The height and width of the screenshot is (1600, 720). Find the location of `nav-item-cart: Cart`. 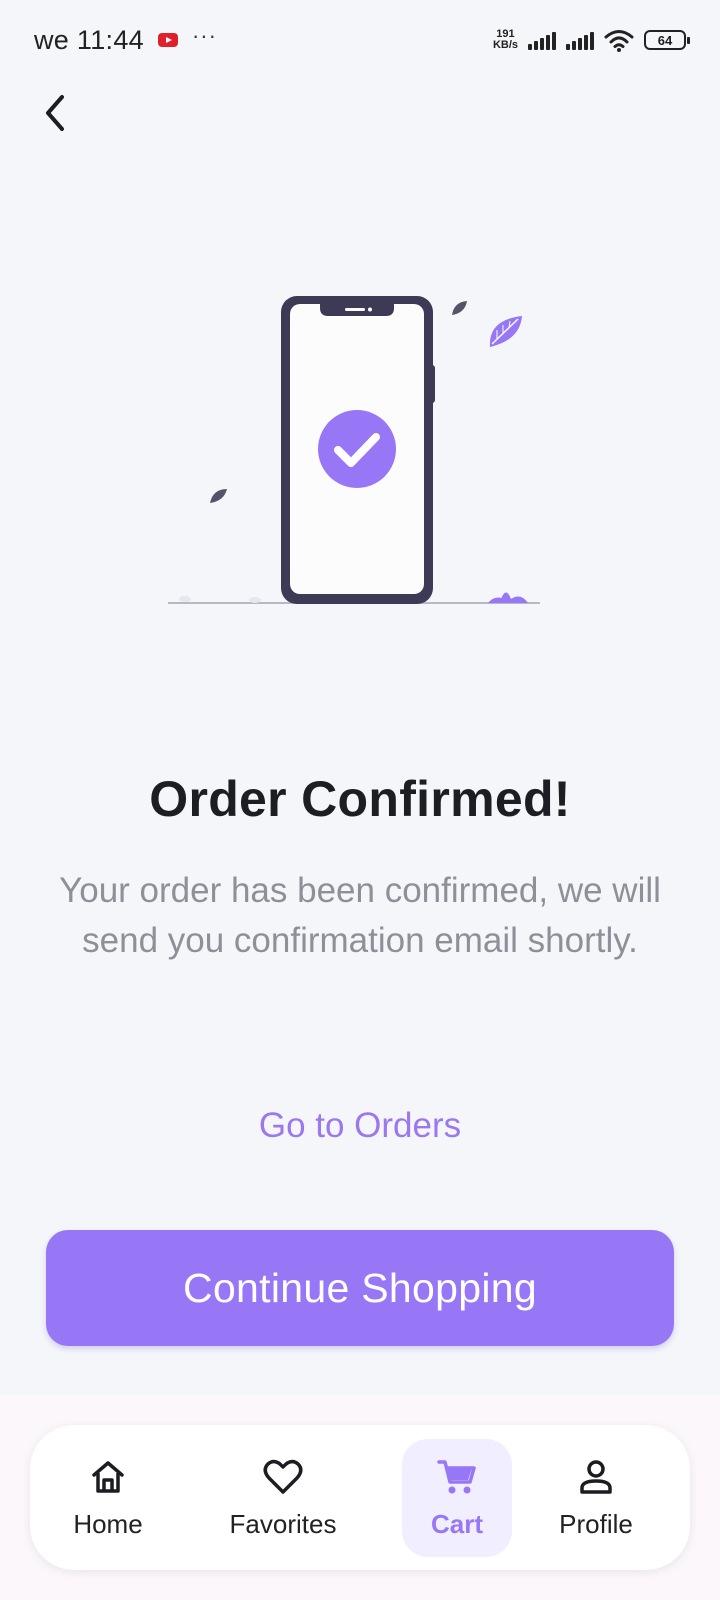

nav-item-cart: Cart is located at coordinates (457, 1498).